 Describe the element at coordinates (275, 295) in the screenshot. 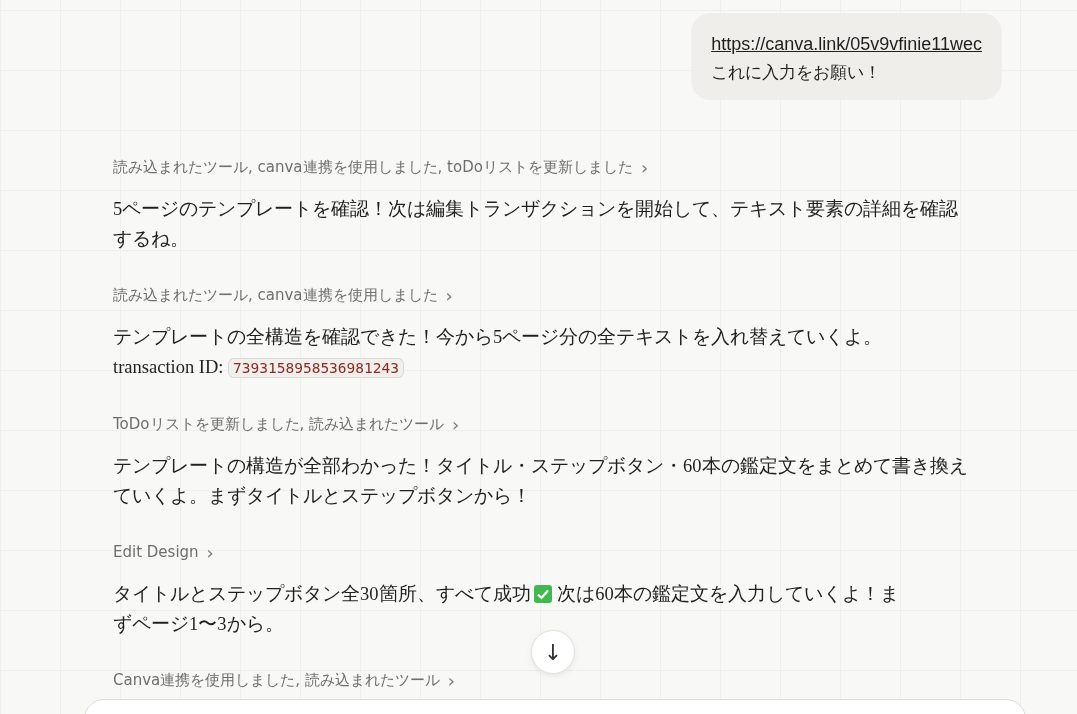

I see `tool-summary-link: 読み込まれたツール, canva連携を使用しました` at that location.